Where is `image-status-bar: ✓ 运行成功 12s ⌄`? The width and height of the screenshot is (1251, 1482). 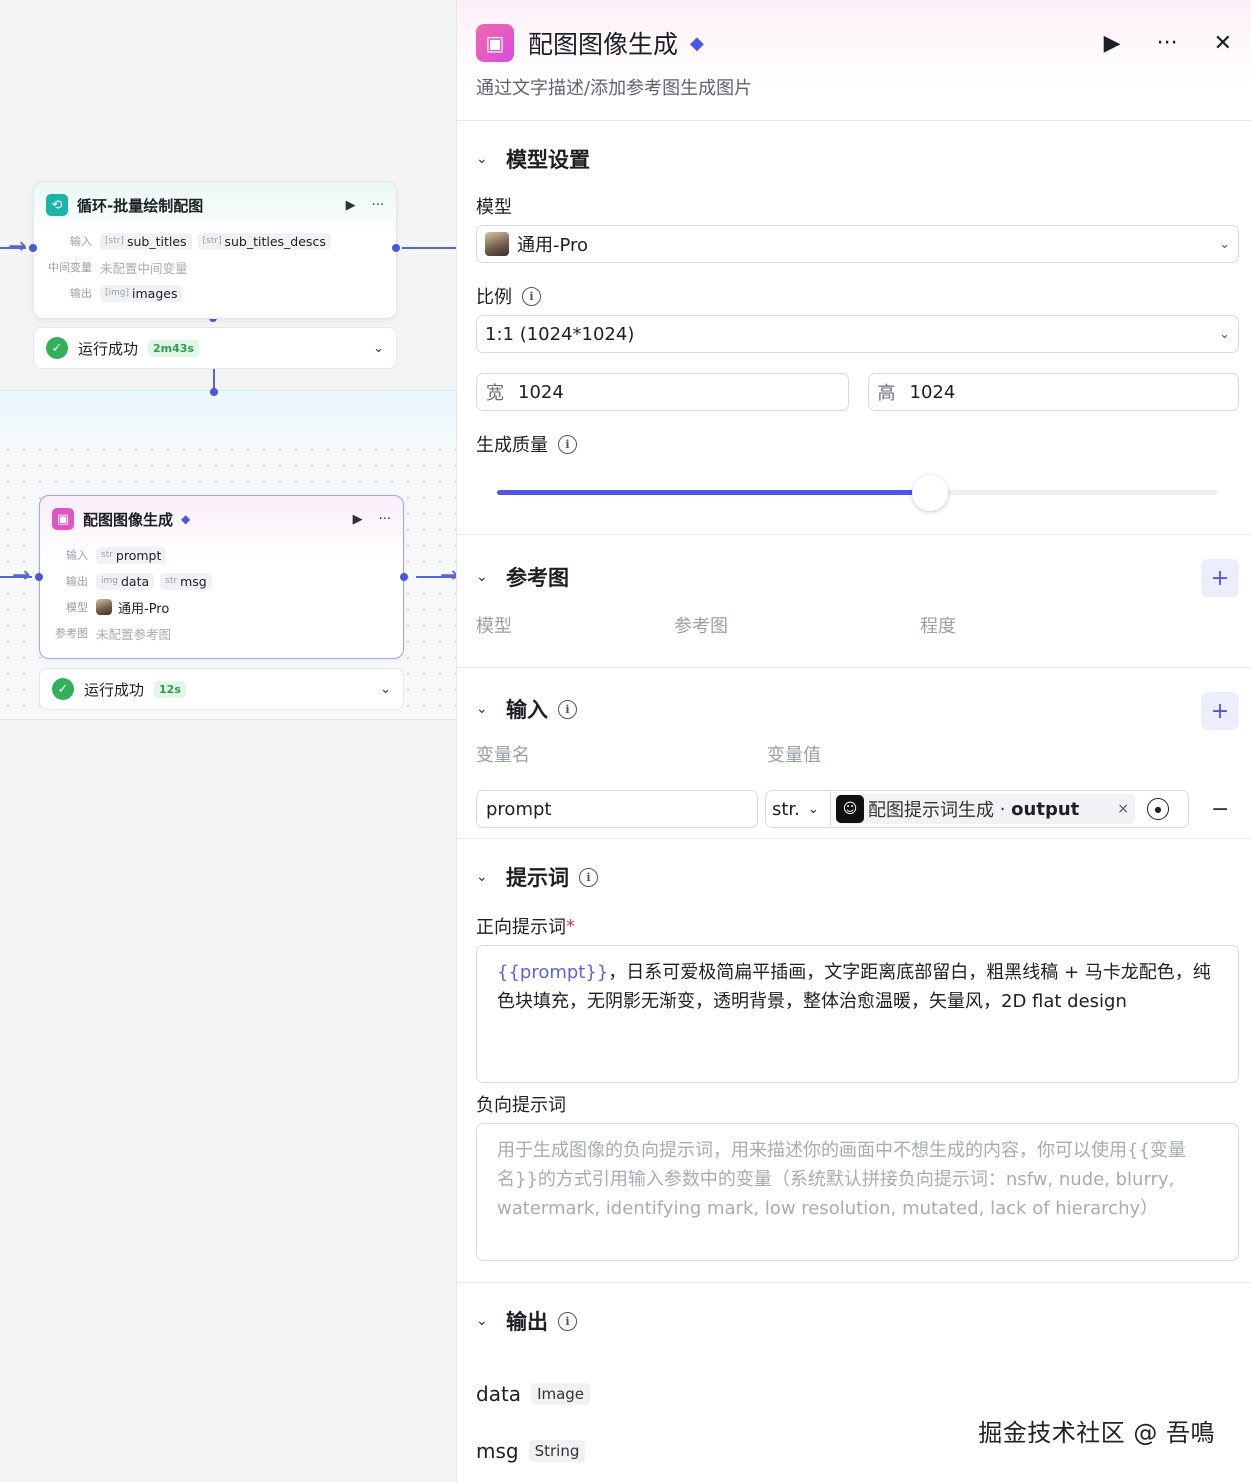 image-status-bar: ✓ 运行成功 12s ⌄ is located at coordinates (221, 689).